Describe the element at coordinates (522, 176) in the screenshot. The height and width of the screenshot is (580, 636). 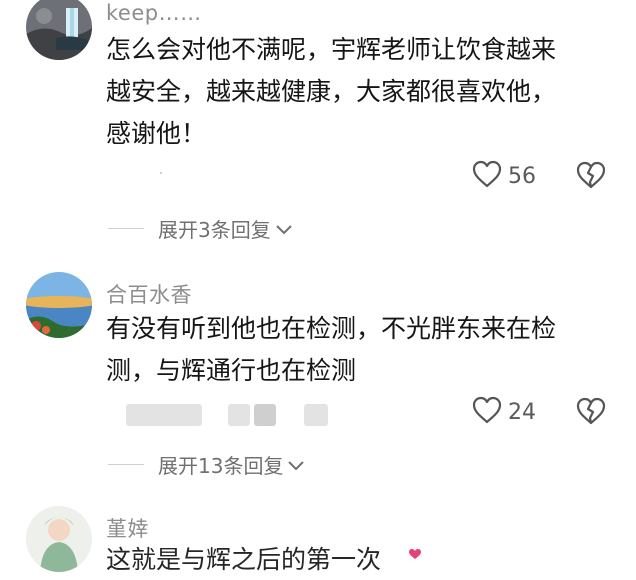
I see `like-count: 56` at that location.